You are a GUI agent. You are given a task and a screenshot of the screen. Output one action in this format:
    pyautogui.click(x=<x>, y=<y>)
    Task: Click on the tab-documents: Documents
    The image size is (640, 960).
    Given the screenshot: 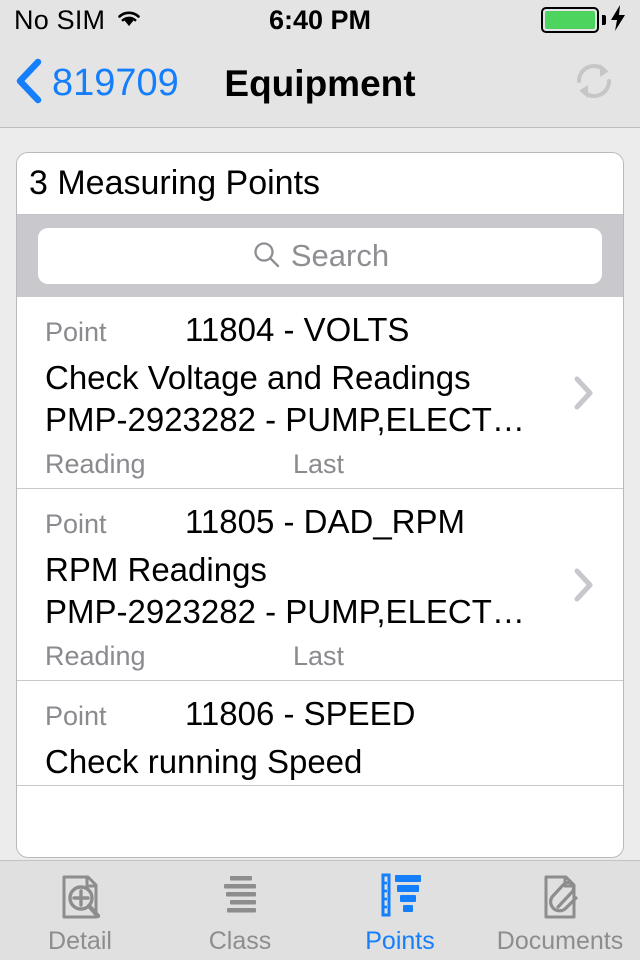 What is the action you would take?
    pyautogui.click(x=560, y=910)
    